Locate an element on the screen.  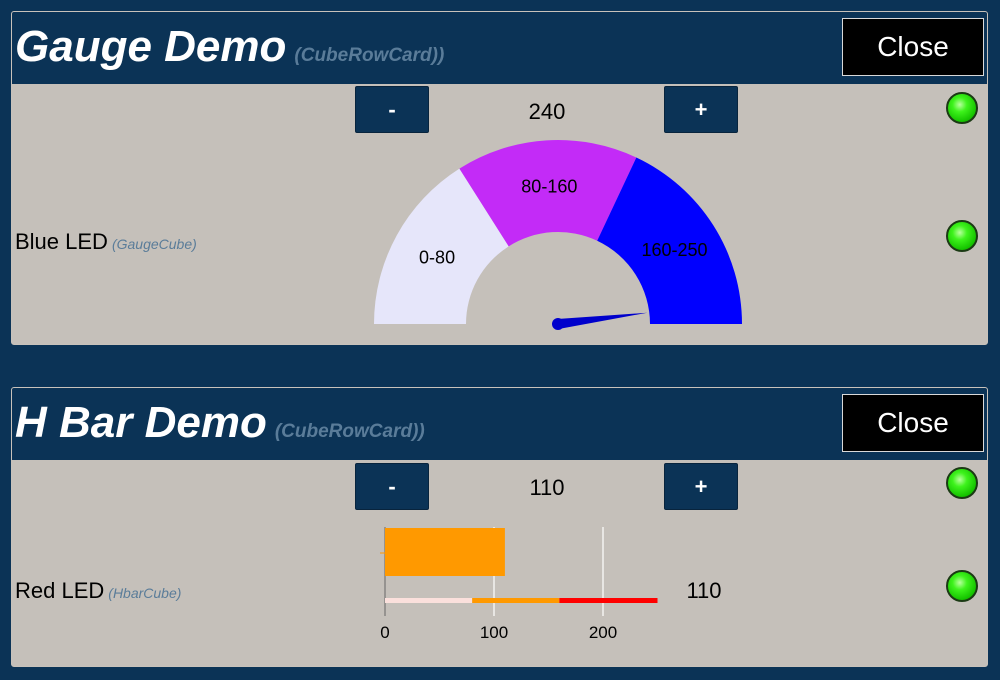
gauge-chart: 0-80 80-160 160-250 is located at coordinates (558, 235).